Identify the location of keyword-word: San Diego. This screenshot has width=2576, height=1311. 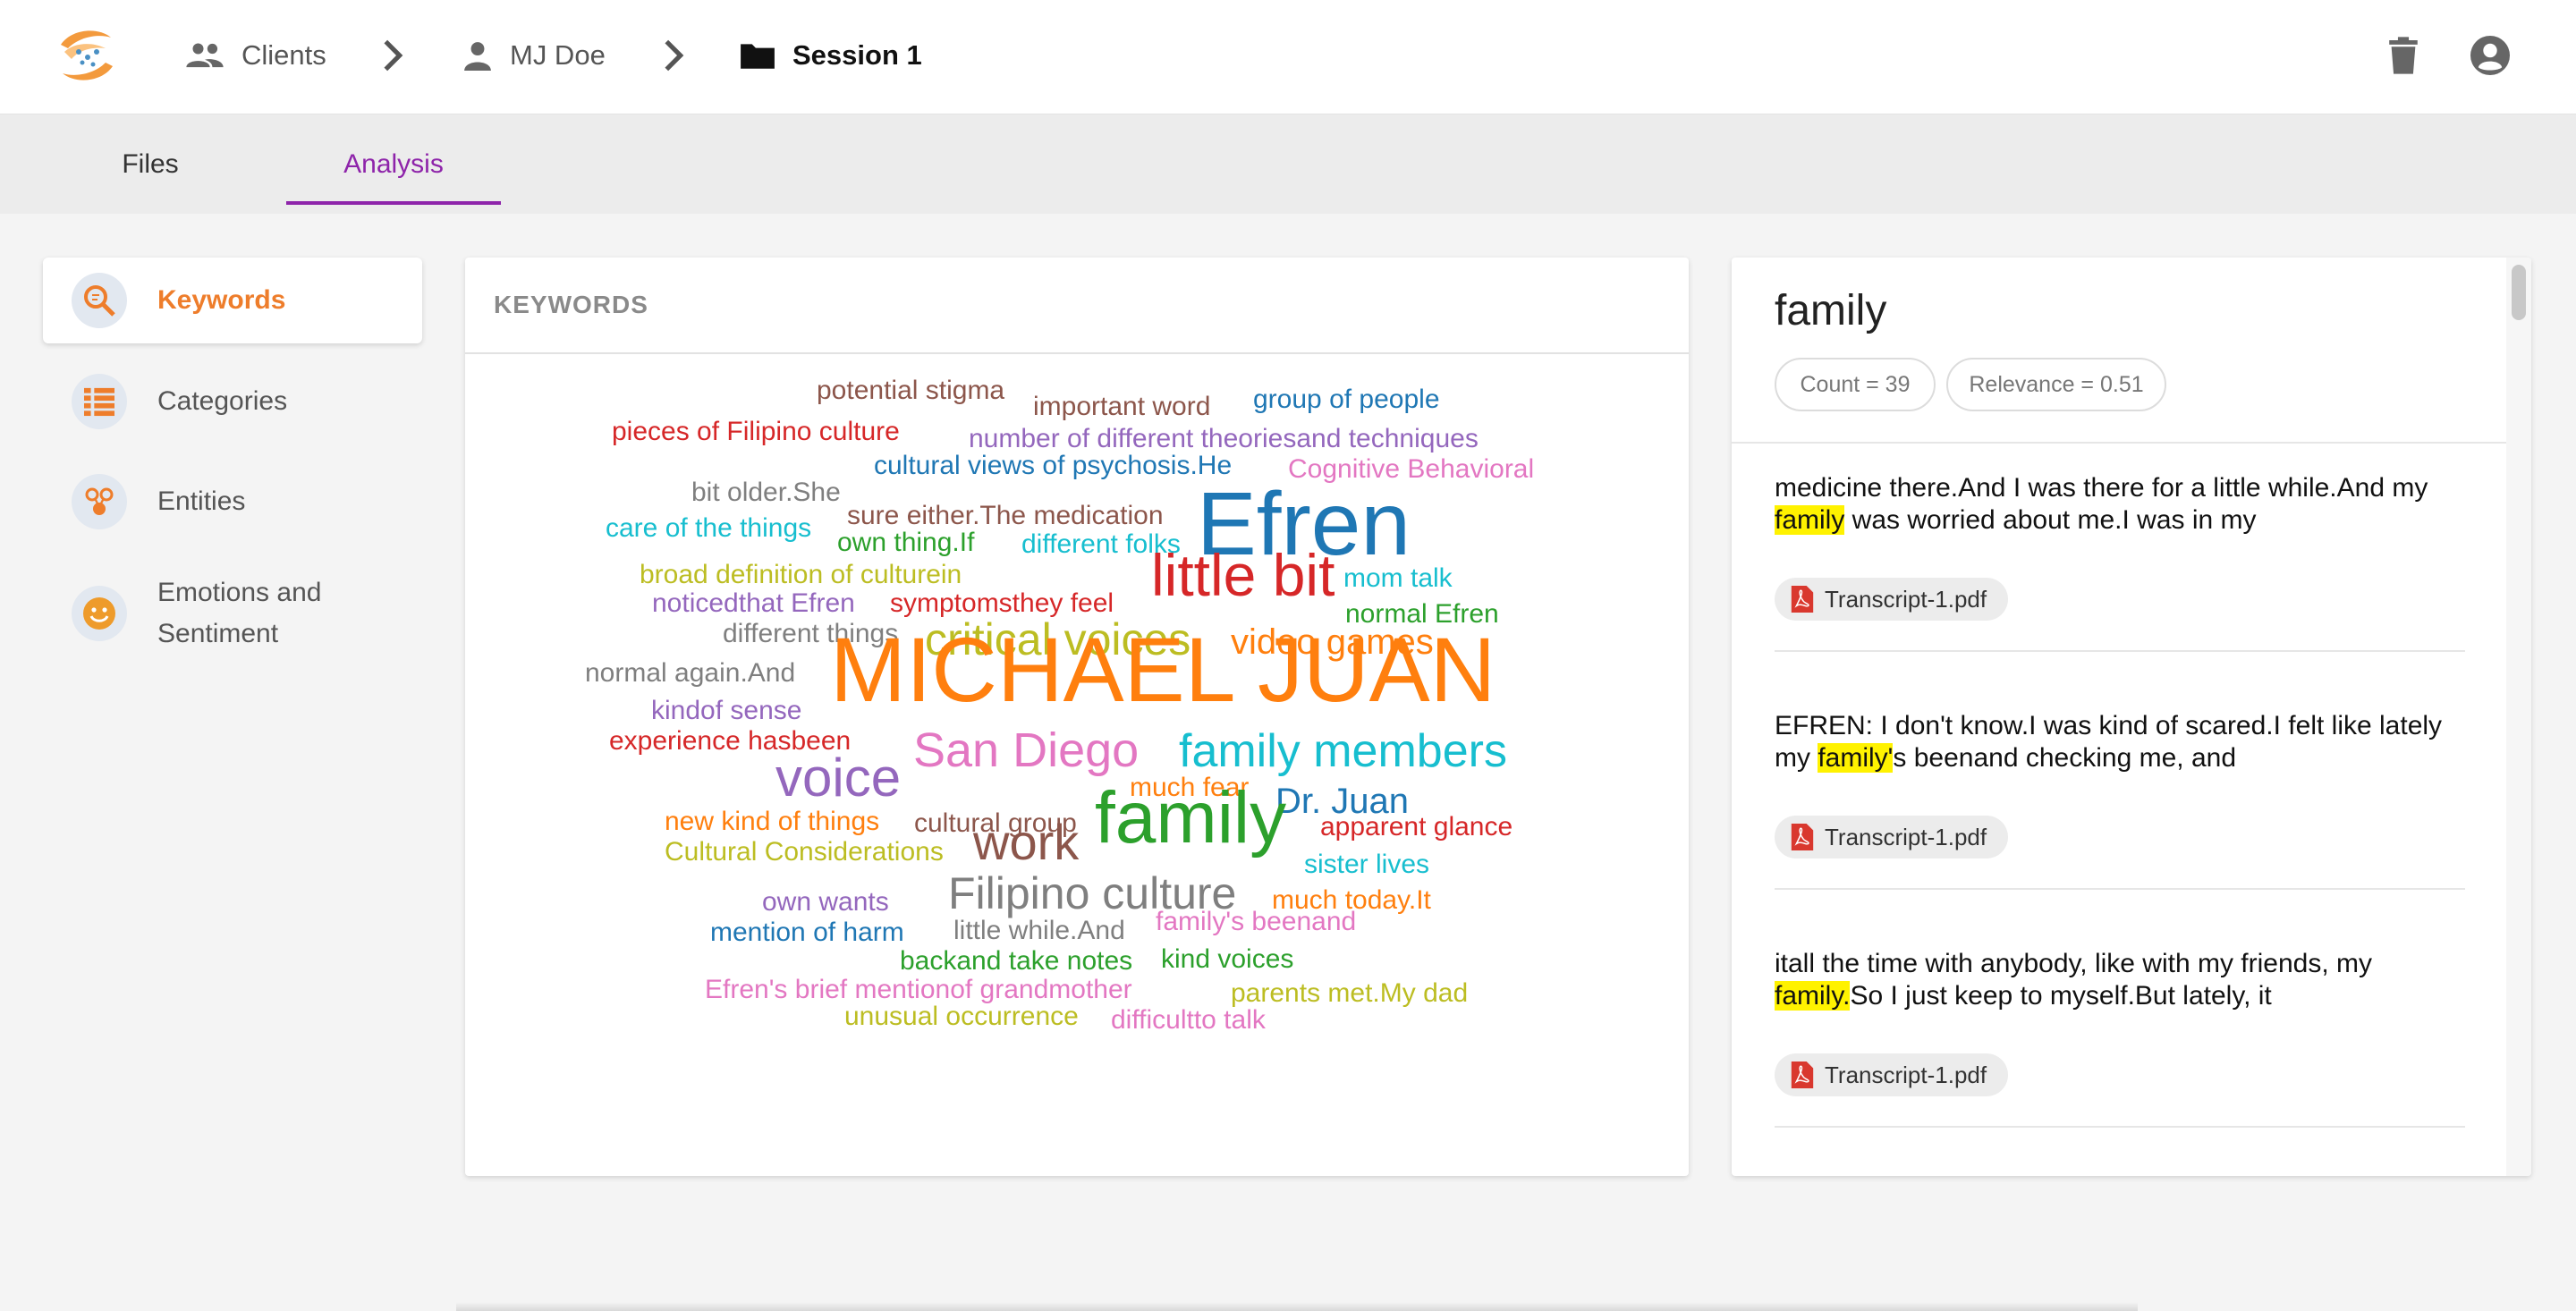
(1026, 750).